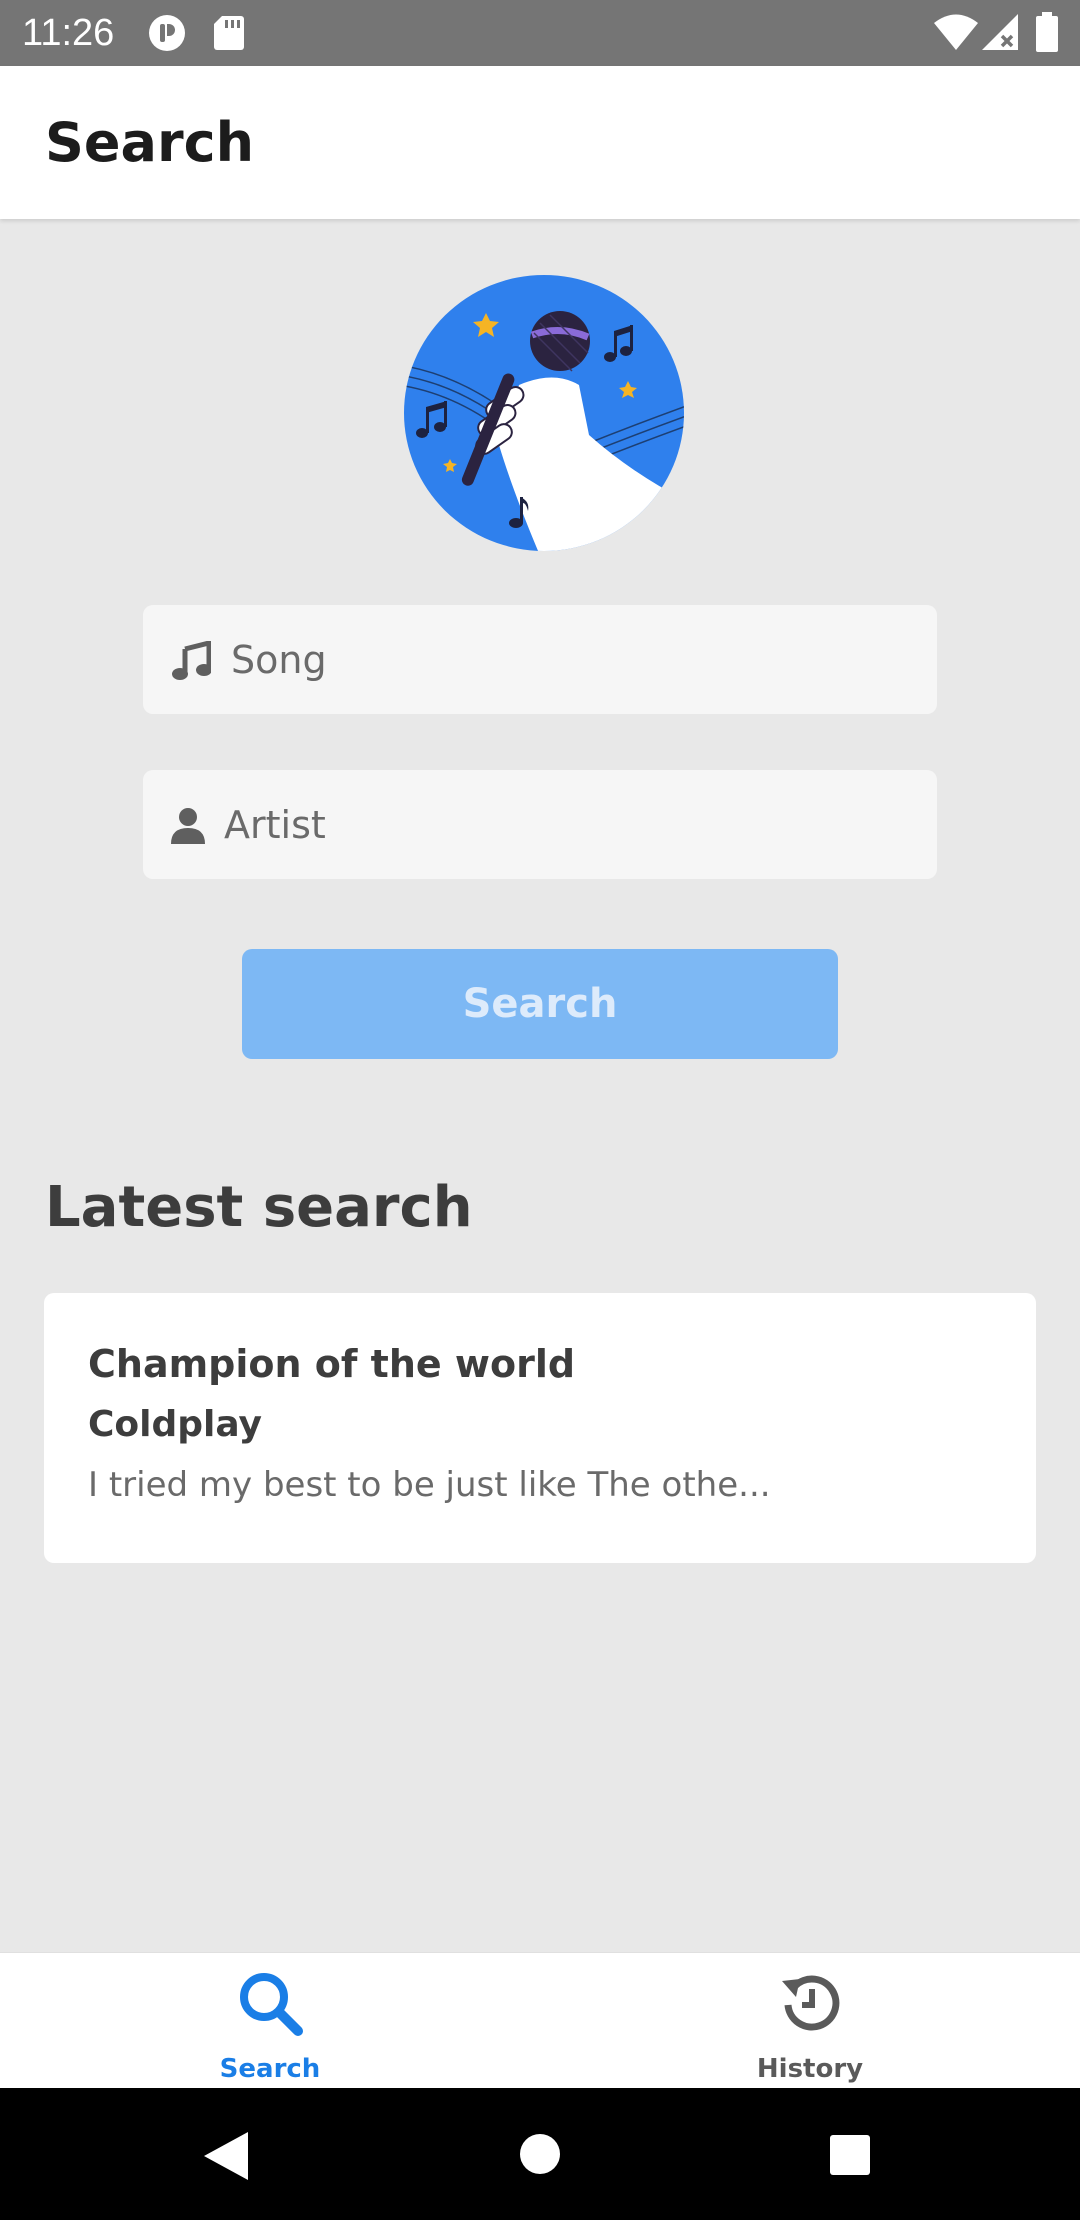 The image size is (1080, 2220). What do you see at coordinates (569, 824) in the screenshot?
I see `artist-input` at bounding box center [569, 824].